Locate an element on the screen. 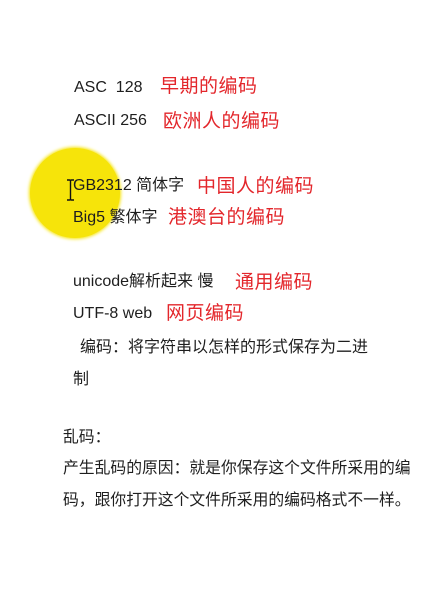 Image resolution: width=440 pixels, height=595 pixels. encoding-label: UTF-8 web is located at coordinates (113, 313).